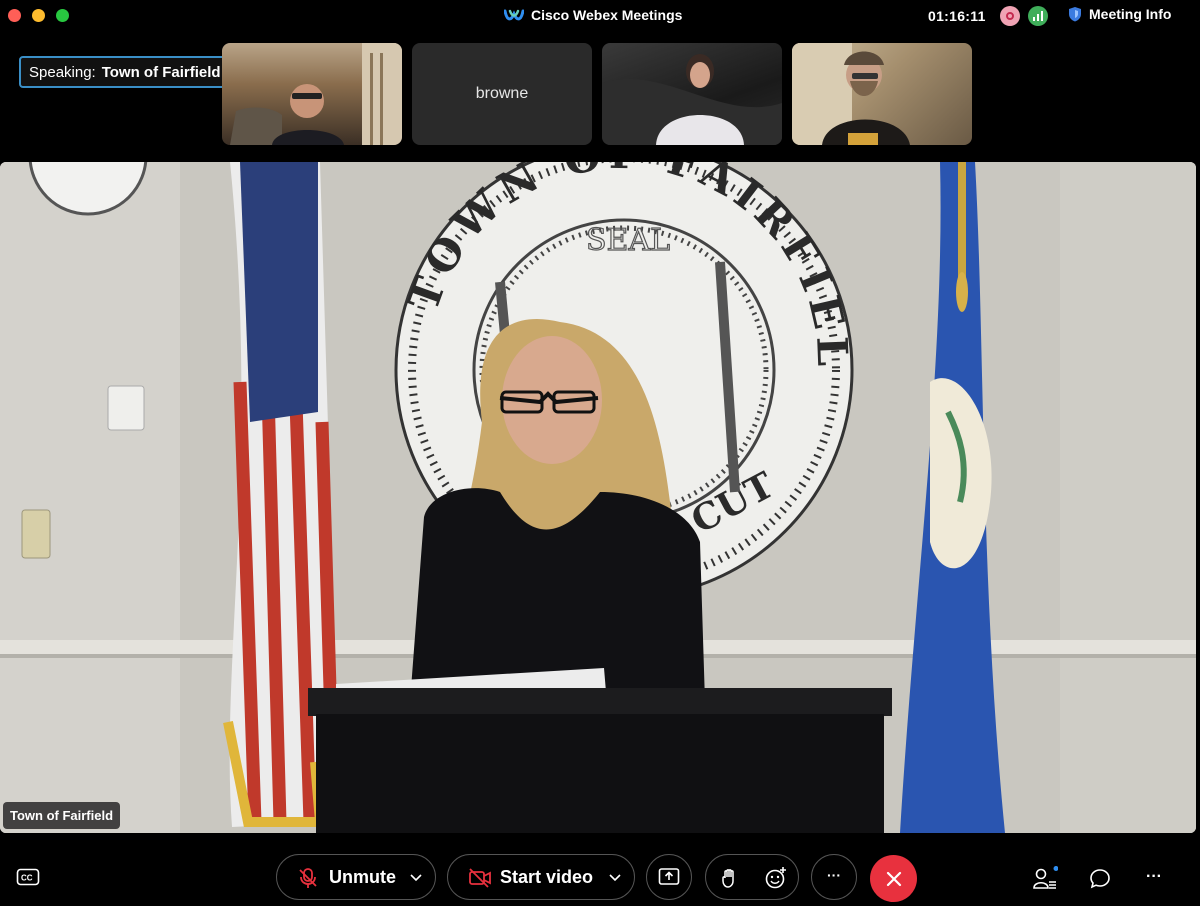  Describe the element at coordinates (1130, 14) in the screenshot. I see `meeting-info-label: Meeting Info` at that location.